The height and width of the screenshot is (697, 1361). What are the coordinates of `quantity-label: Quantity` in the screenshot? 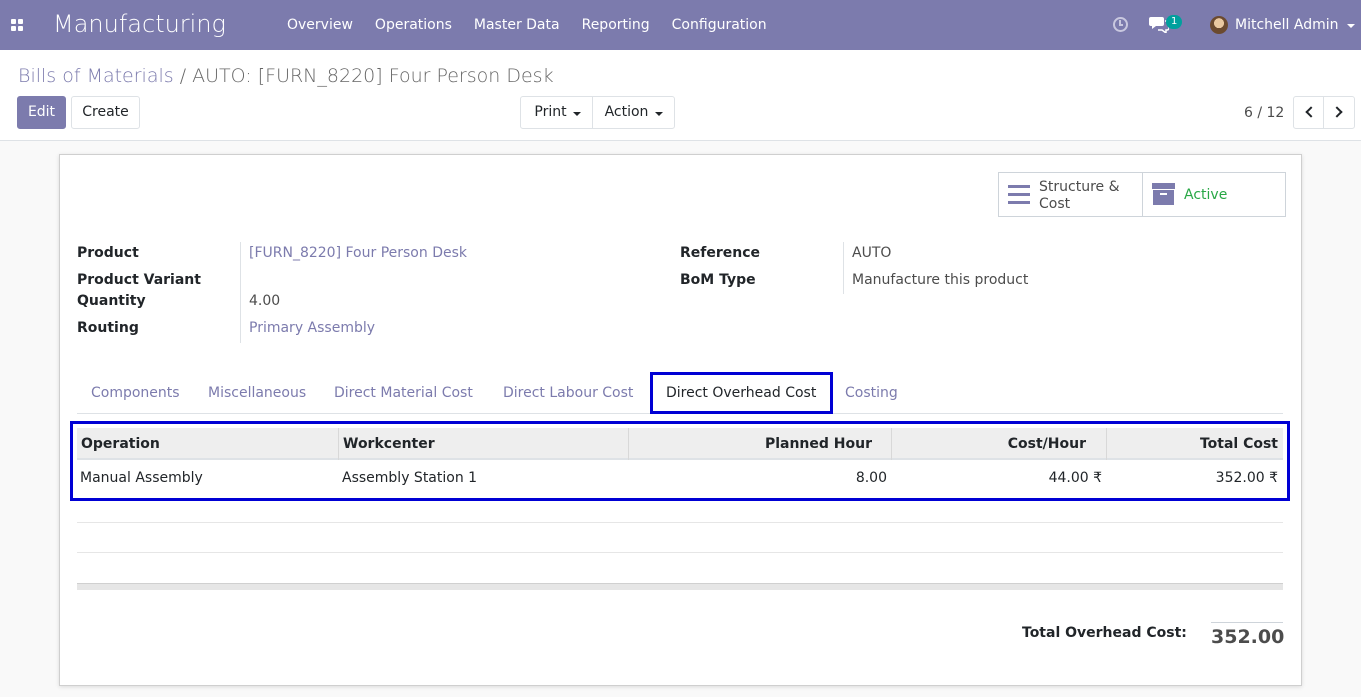 It's located at (111, 301).